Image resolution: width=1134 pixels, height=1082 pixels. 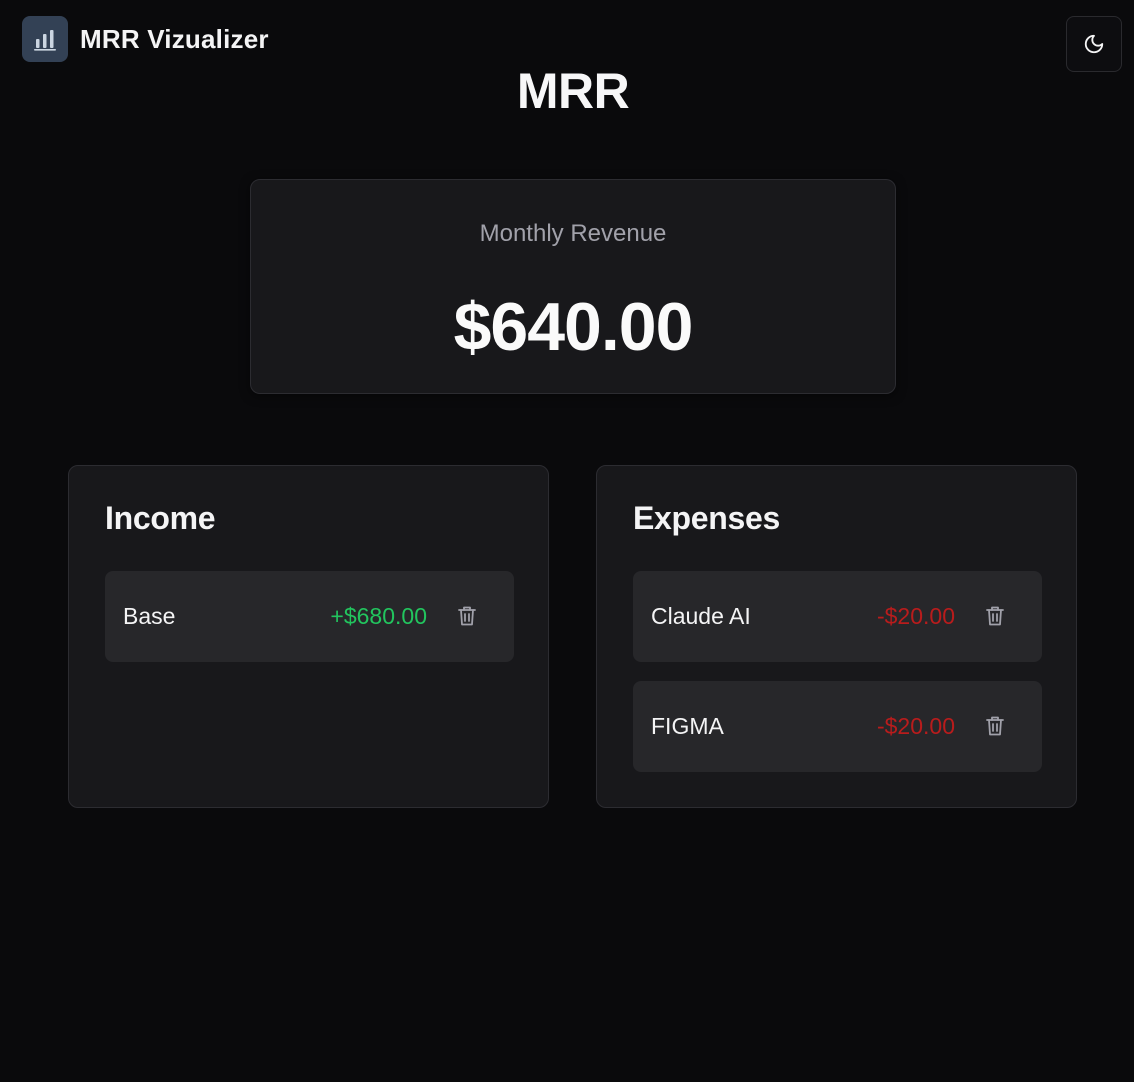 I want to click on expenses-panel: Expenses Claude AI -$20.00 FIGMA -$20.00, so click(x=836, y=636).